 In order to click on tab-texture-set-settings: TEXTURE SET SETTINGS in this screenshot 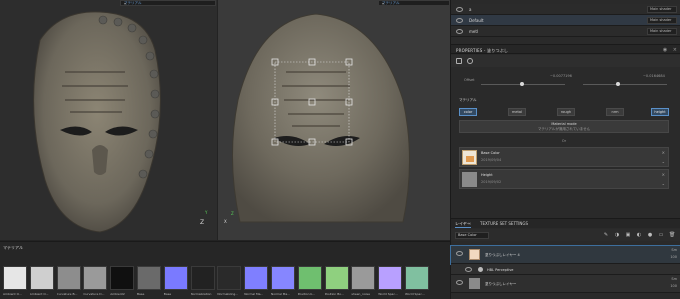, I will do `click(504, 223)`.